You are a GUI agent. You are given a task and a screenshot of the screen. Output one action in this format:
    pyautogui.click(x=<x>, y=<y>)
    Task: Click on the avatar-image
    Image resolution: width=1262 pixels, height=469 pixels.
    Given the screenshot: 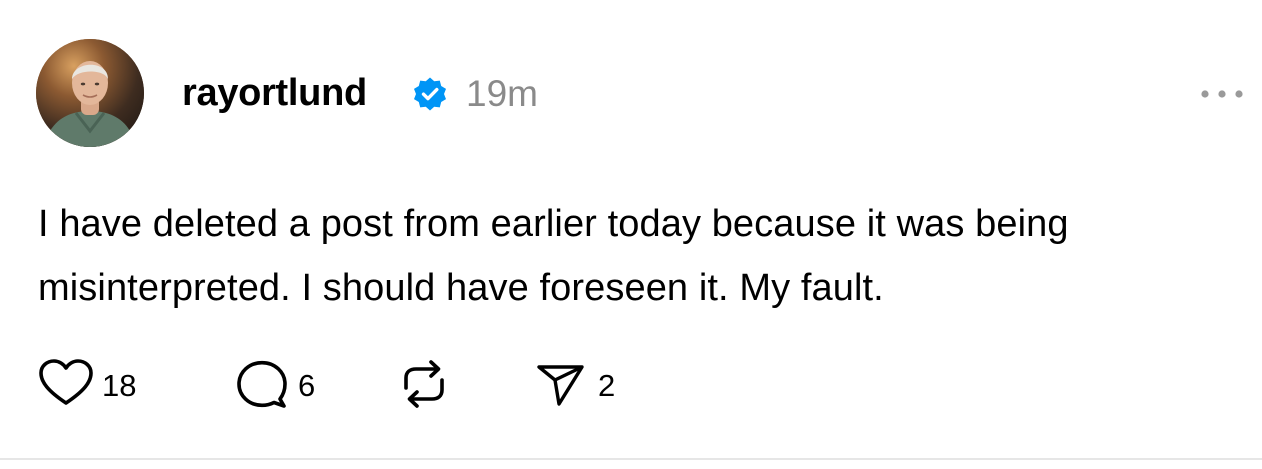 What is the action you would take?
    pyautogui.click(x=90, y=93)
    